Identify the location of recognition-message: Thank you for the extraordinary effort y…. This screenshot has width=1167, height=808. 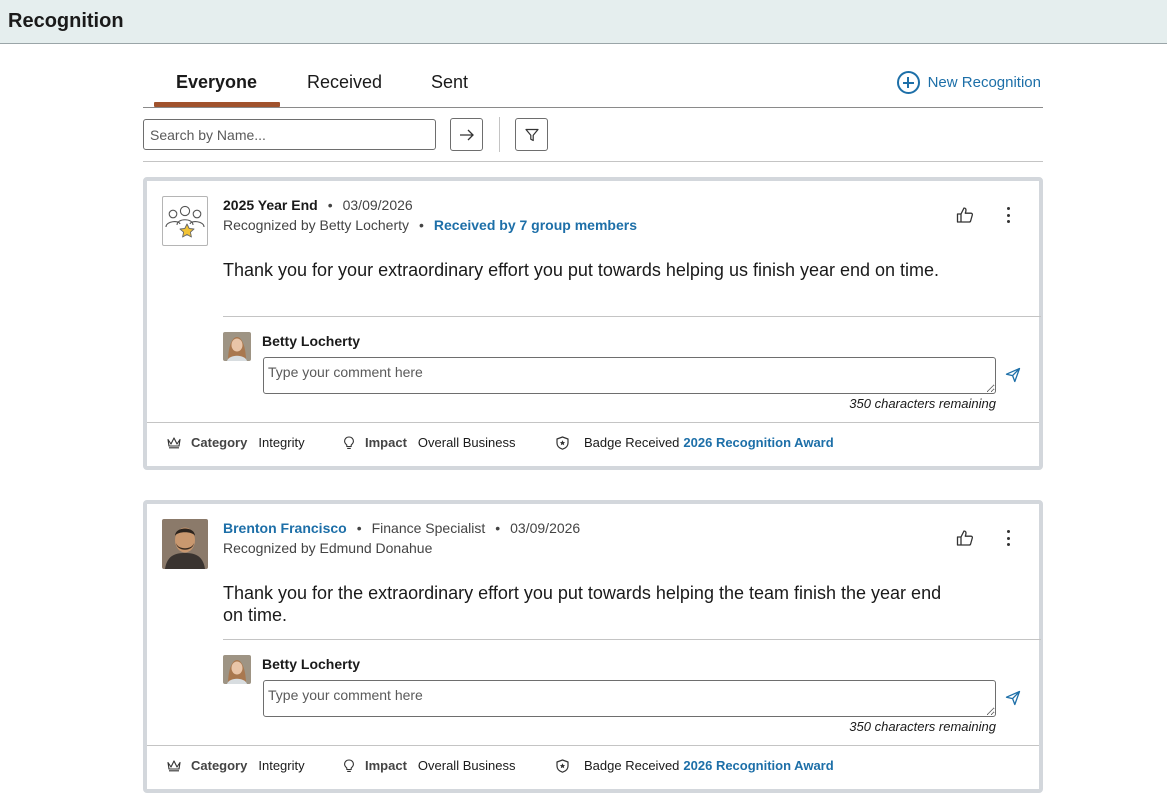
(582, 604).